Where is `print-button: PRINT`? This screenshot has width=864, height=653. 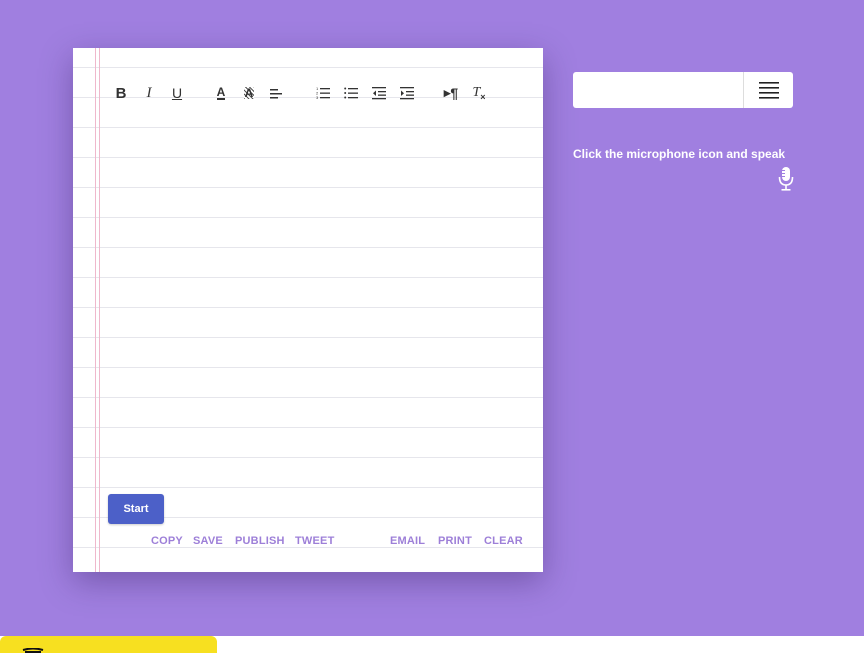 print-button: PRINT is located at coordinates (455, 541).